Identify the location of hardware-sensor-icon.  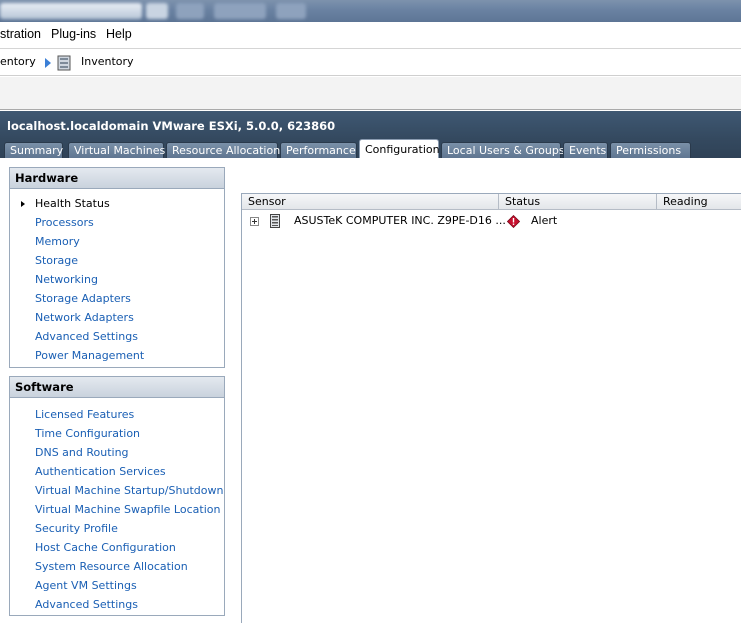
(275, 221).